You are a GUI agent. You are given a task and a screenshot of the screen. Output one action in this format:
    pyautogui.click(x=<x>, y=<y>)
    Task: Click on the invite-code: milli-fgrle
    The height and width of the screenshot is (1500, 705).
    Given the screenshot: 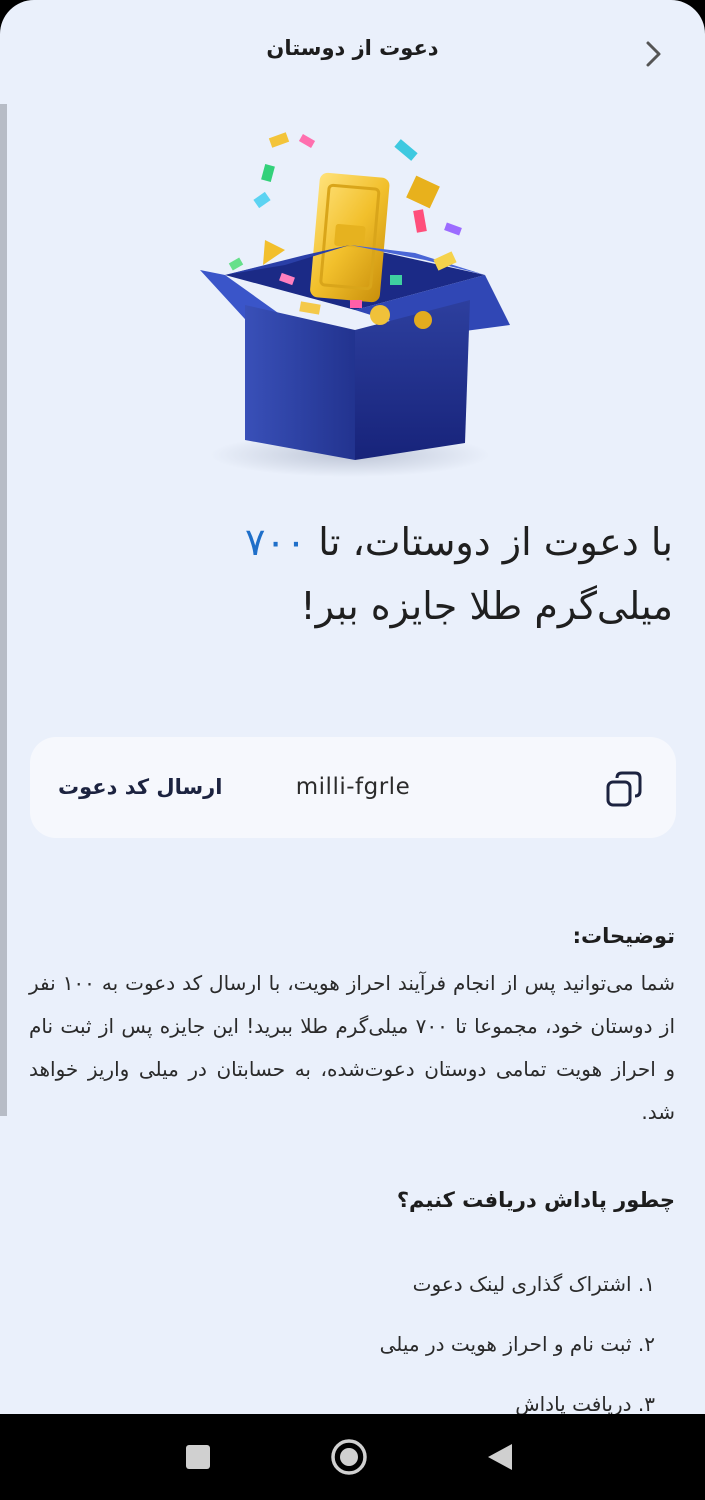 What is the action you would take?
    pyautogui.click(x=353, y=787)
    